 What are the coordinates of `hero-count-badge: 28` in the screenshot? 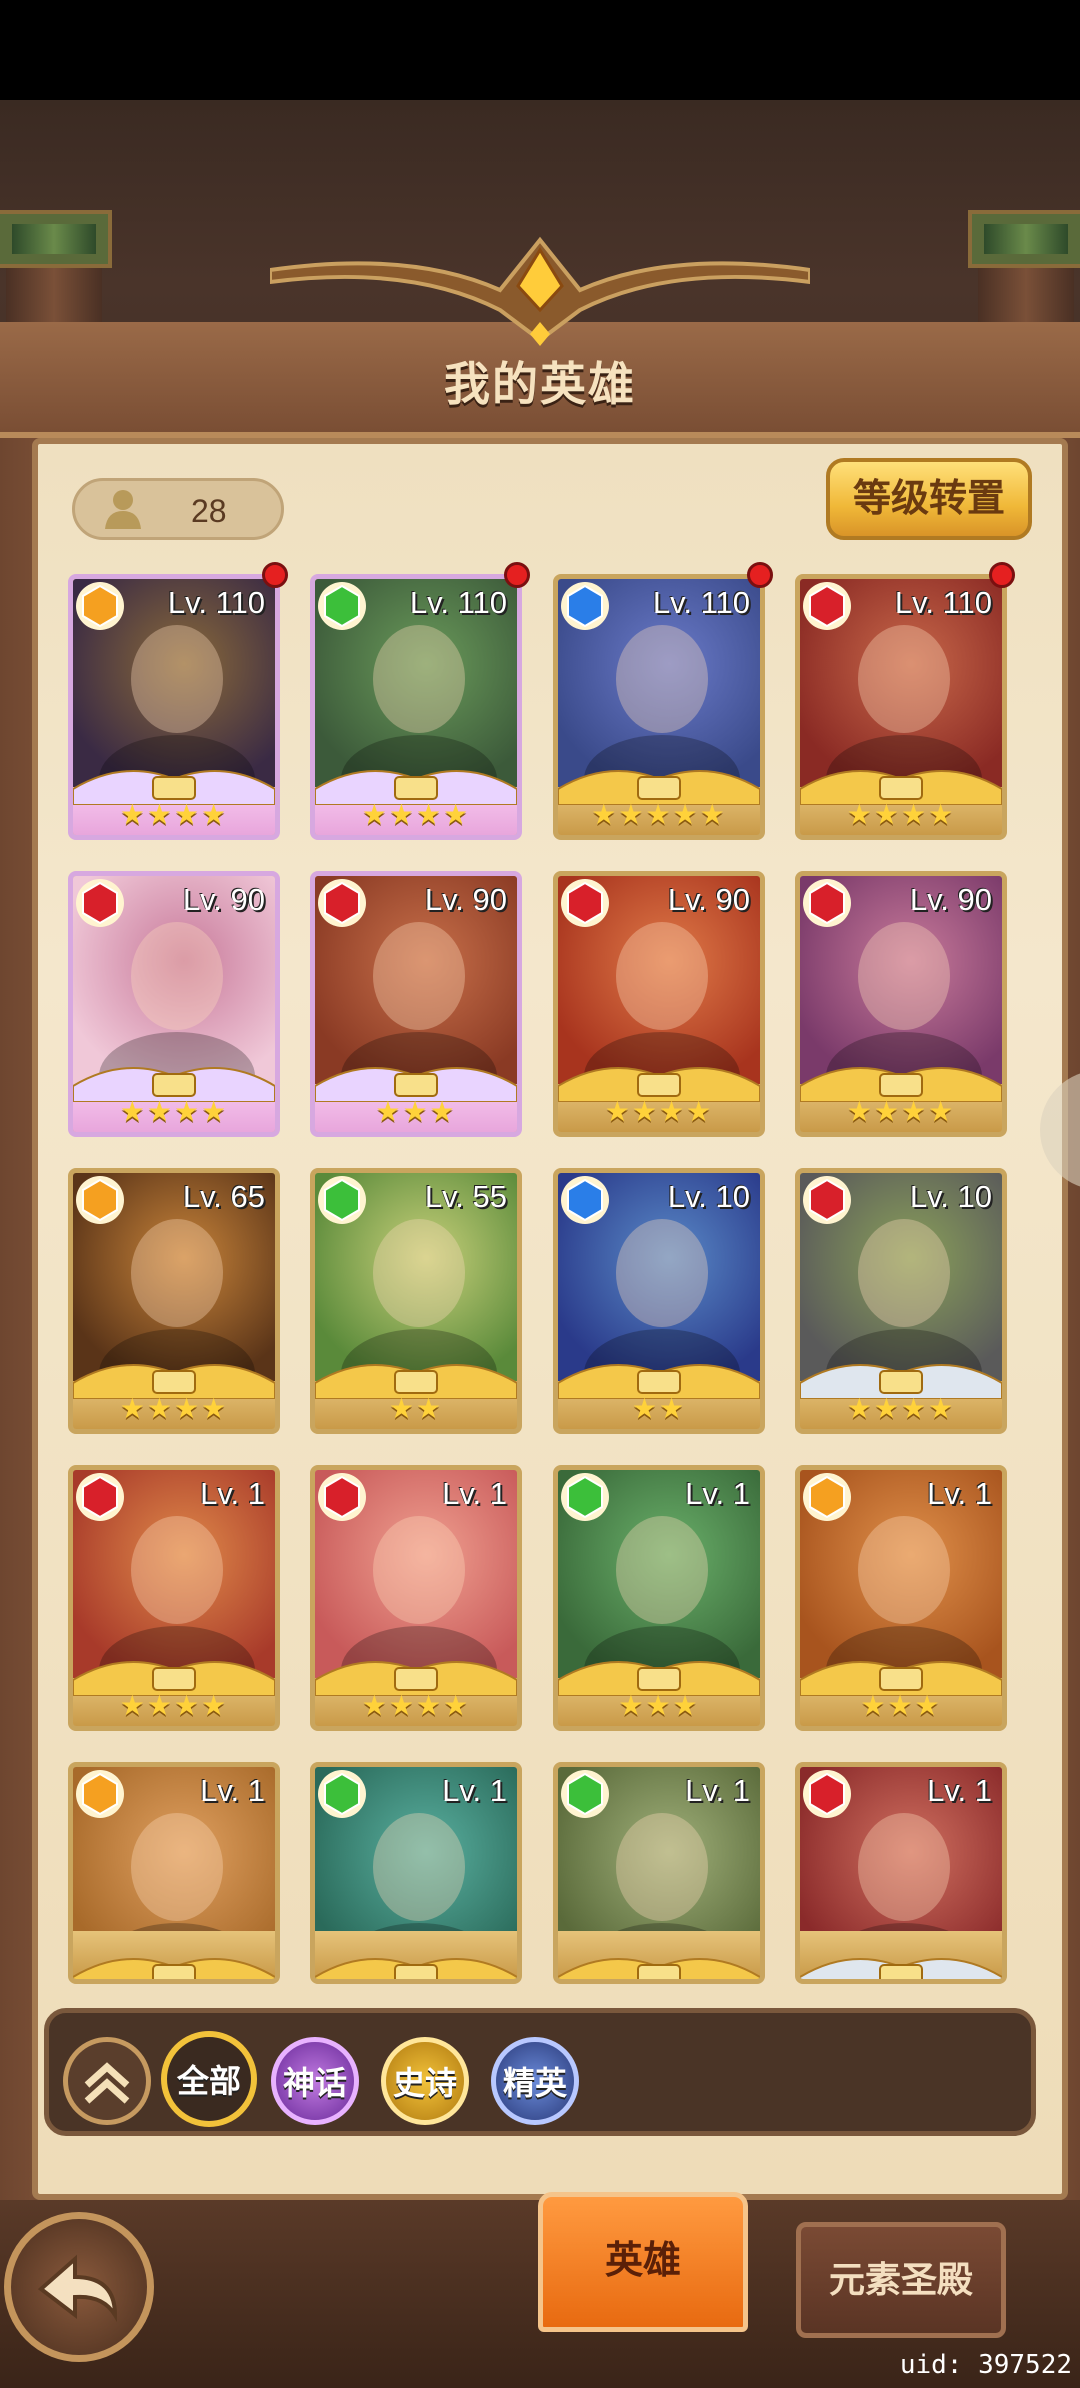 It's located at (178, 509).